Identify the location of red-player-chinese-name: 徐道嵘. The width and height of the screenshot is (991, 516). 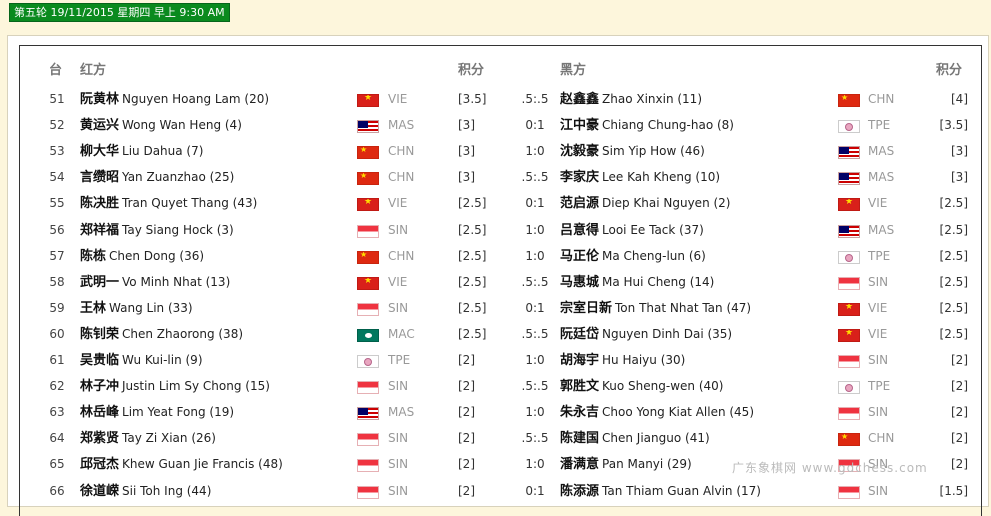
(100, 491).